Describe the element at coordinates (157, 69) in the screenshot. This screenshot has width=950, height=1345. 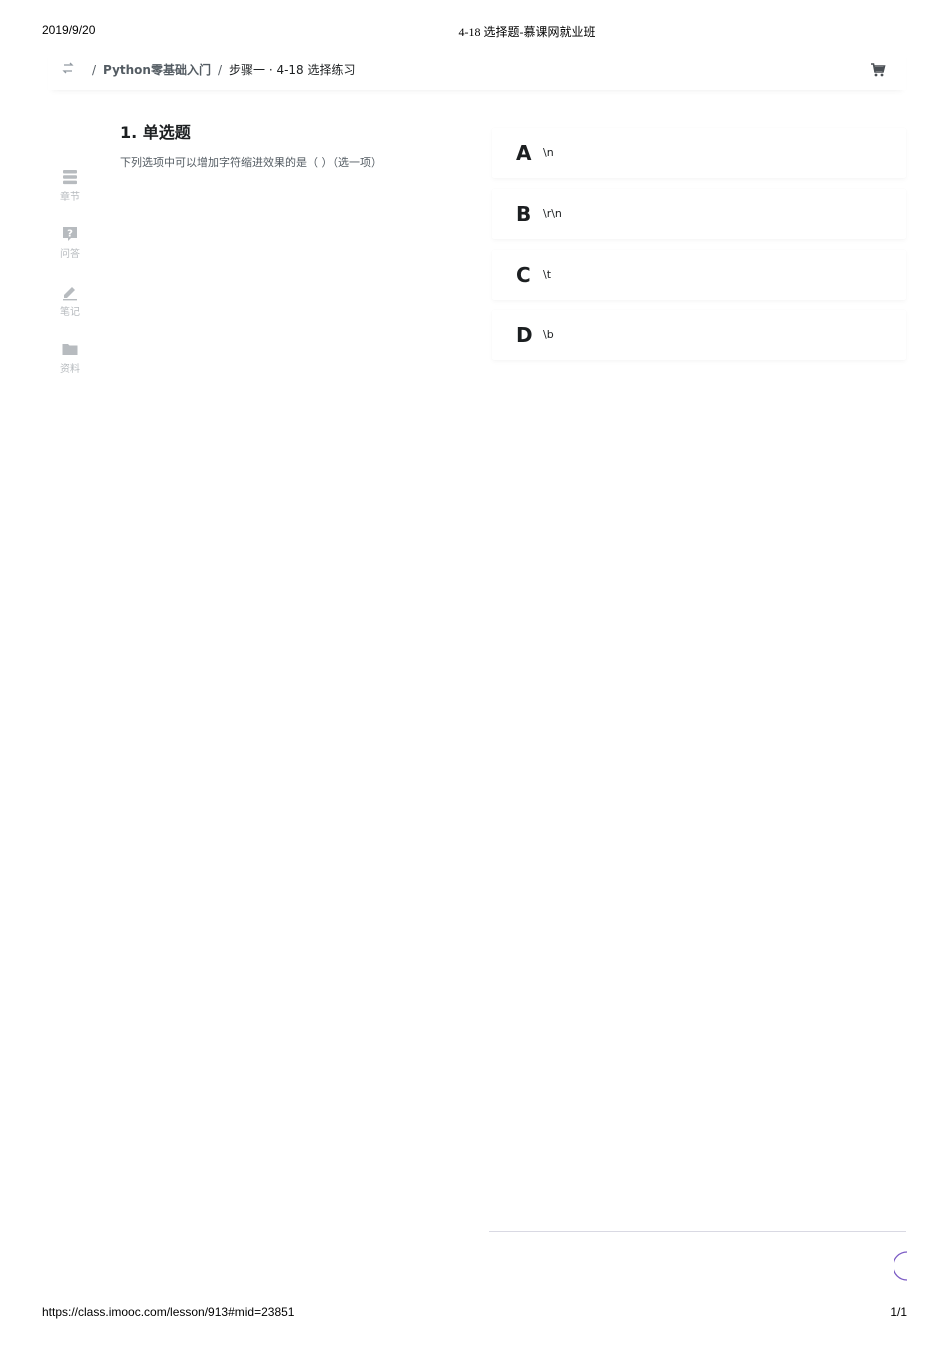
I see `breadcrumb-course-link: Python零基础入门` at that location.